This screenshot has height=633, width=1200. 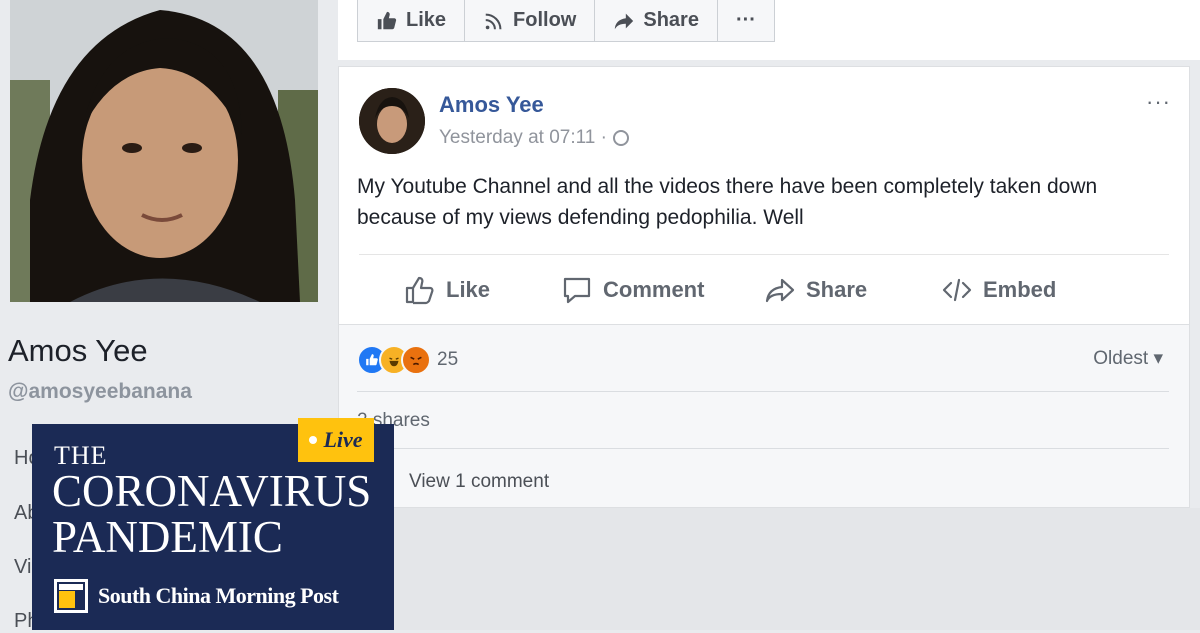 What do you see at coordinates (343, 439) in the screenshot?
I see `live-label: Live` at bounding box center [343, 439].